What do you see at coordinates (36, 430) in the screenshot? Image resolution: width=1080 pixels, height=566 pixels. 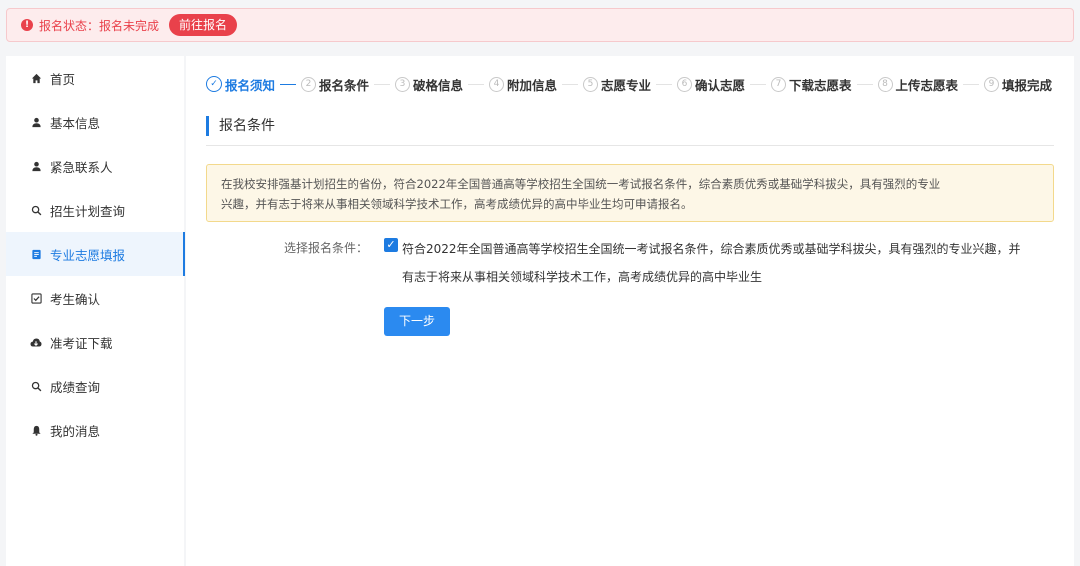 I see `bell-icon` at bounding box center [36, 430].